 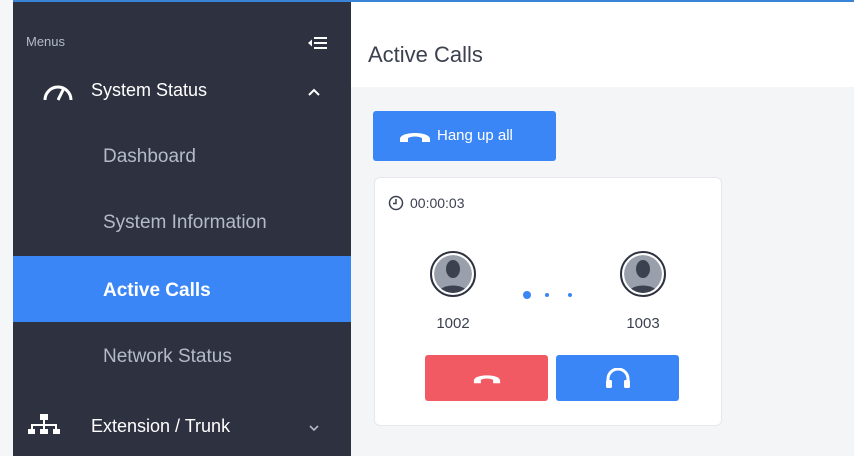 I want to click on hang-up-all-label: Hang up all, so click(x=475, y=135).